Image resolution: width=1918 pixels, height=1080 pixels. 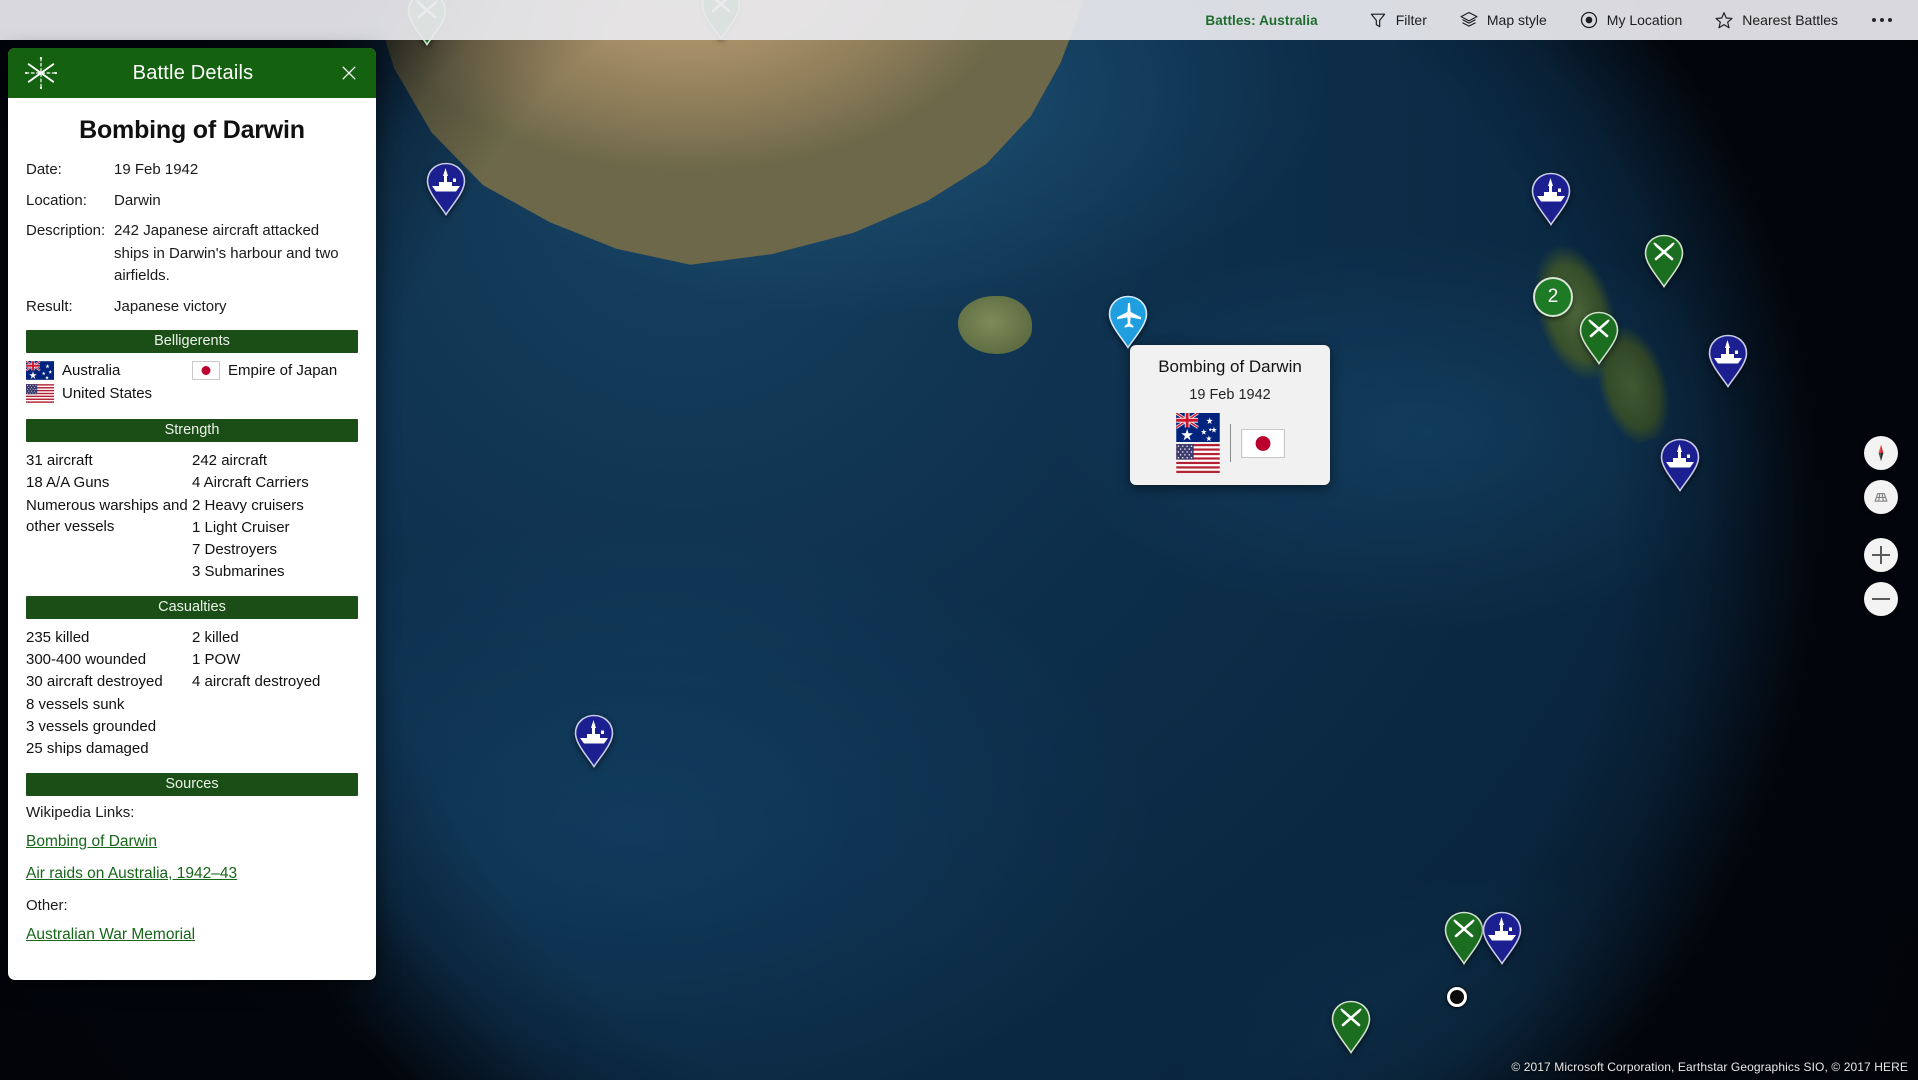 I want to click on belligerents-content: Australia United States Empire of Japan, so click(x=192, y=384).